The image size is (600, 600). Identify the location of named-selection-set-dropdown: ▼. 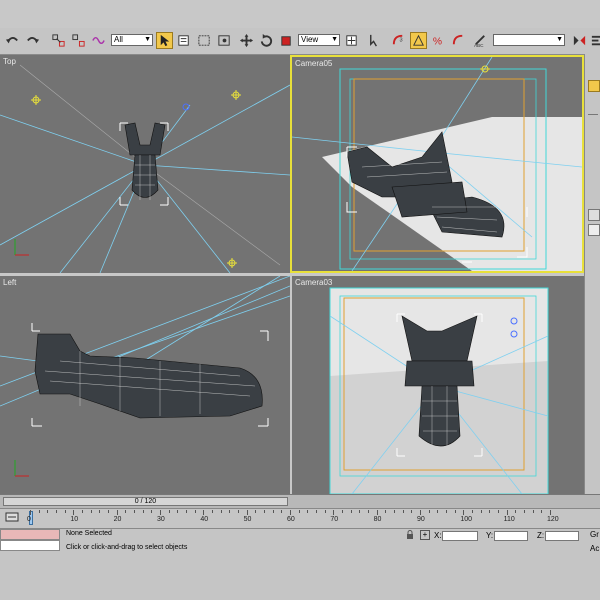
(529, 40).